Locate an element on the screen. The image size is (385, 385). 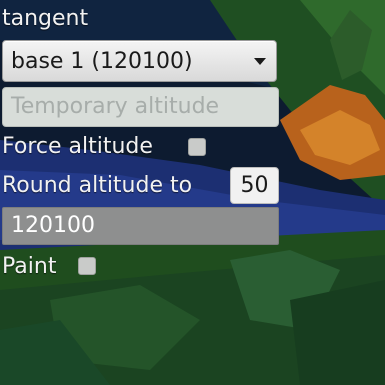
base-select-value: base 1 (120100) is located at coordinates (102, 61).